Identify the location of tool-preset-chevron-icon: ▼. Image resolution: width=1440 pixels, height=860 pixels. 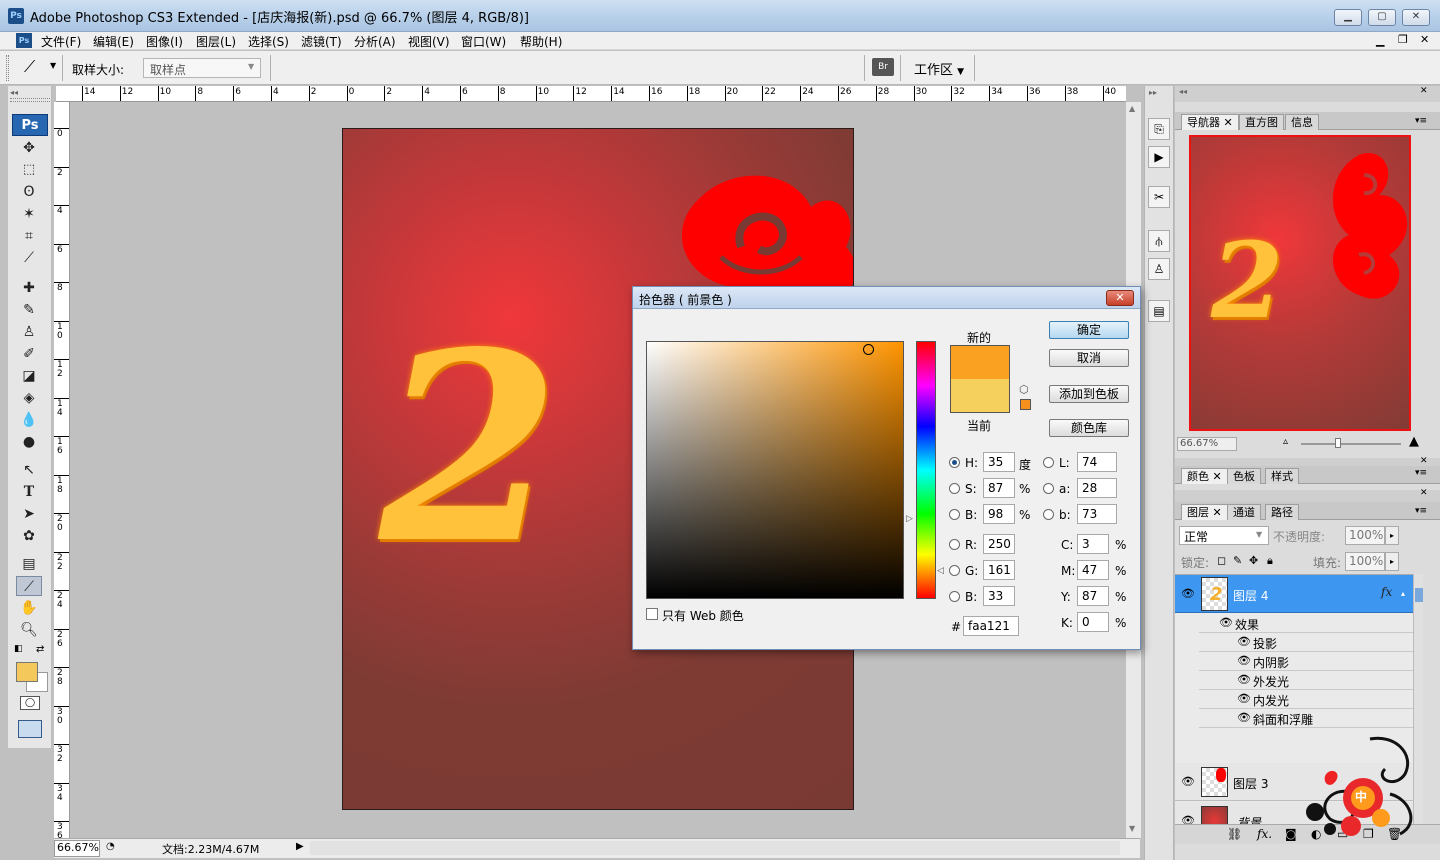
(53, 65).